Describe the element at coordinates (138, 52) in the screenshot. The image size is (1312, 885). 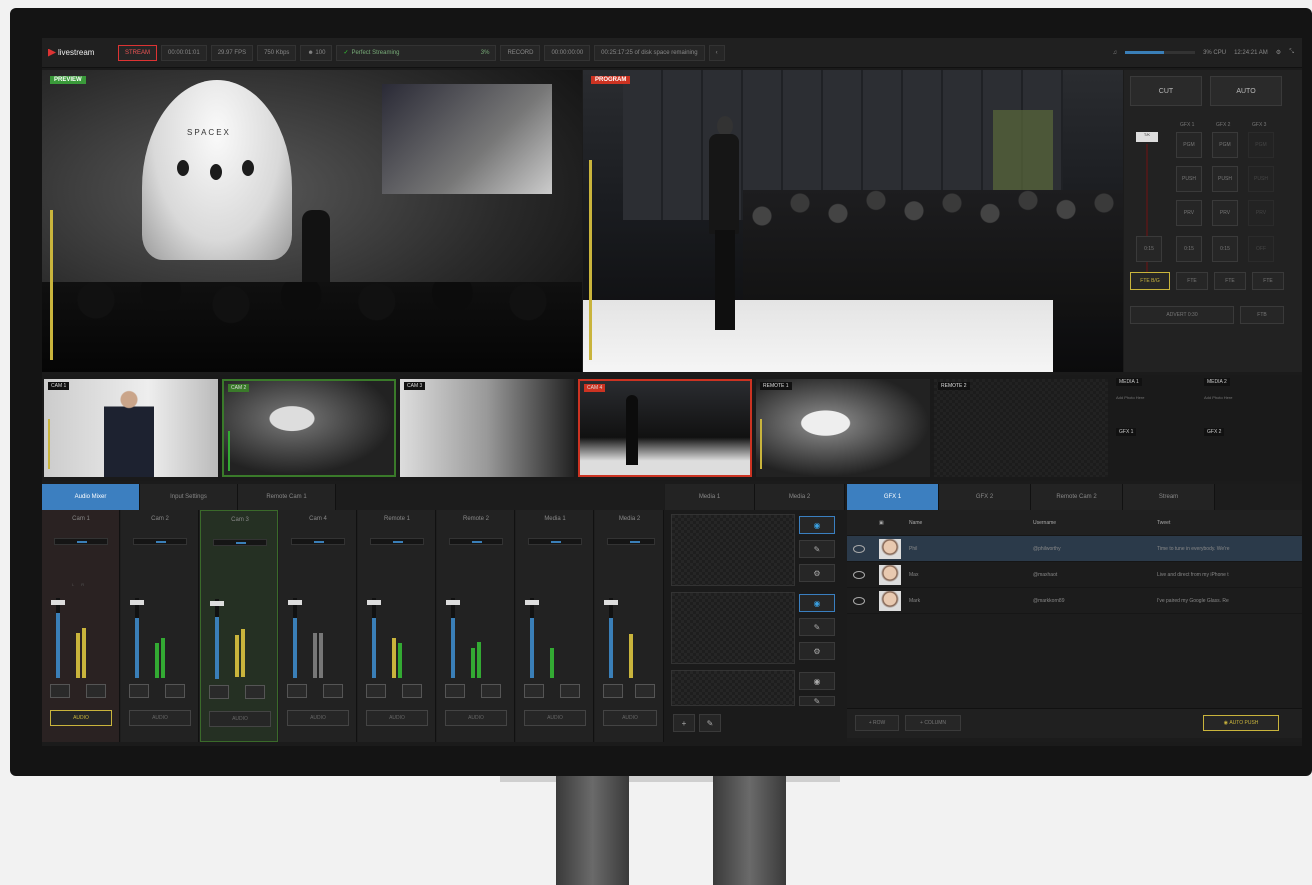
I see `stream-button: STREAM` at that location.